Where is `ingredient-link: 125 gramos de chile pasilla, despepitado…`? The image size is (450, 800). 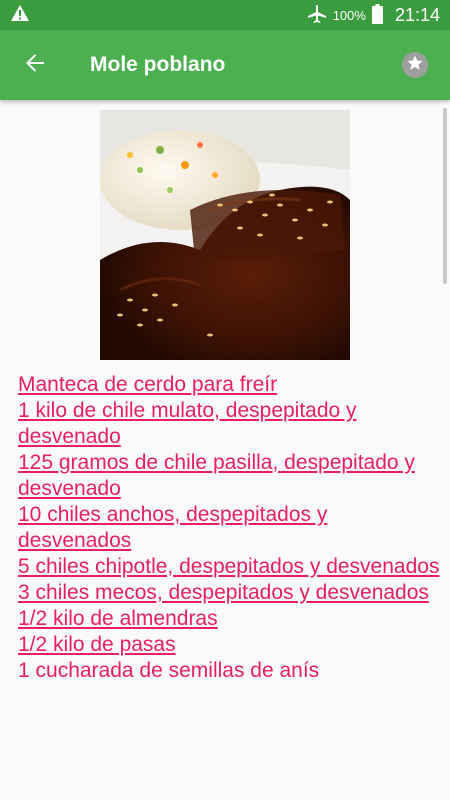
ingredient-link: 125 gramos de chile pasilla, despepitado… is located at coordinates (216, 475).